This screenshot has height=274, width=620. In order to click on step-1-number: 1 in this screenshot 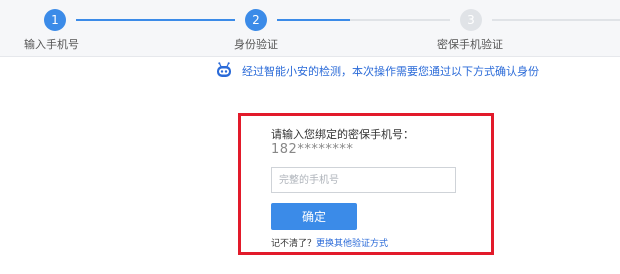, I will do `click(55, 20)`.